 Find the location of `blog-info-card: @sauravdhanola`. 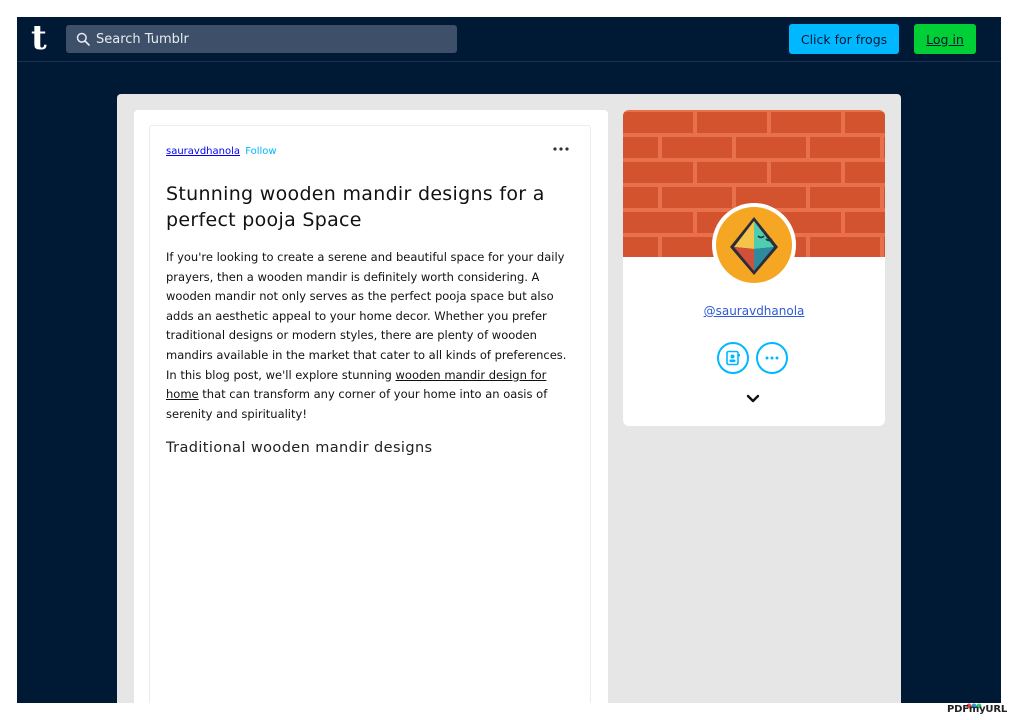

blog-info-card: @sauravdhanola is located at coordinates (754, 268).